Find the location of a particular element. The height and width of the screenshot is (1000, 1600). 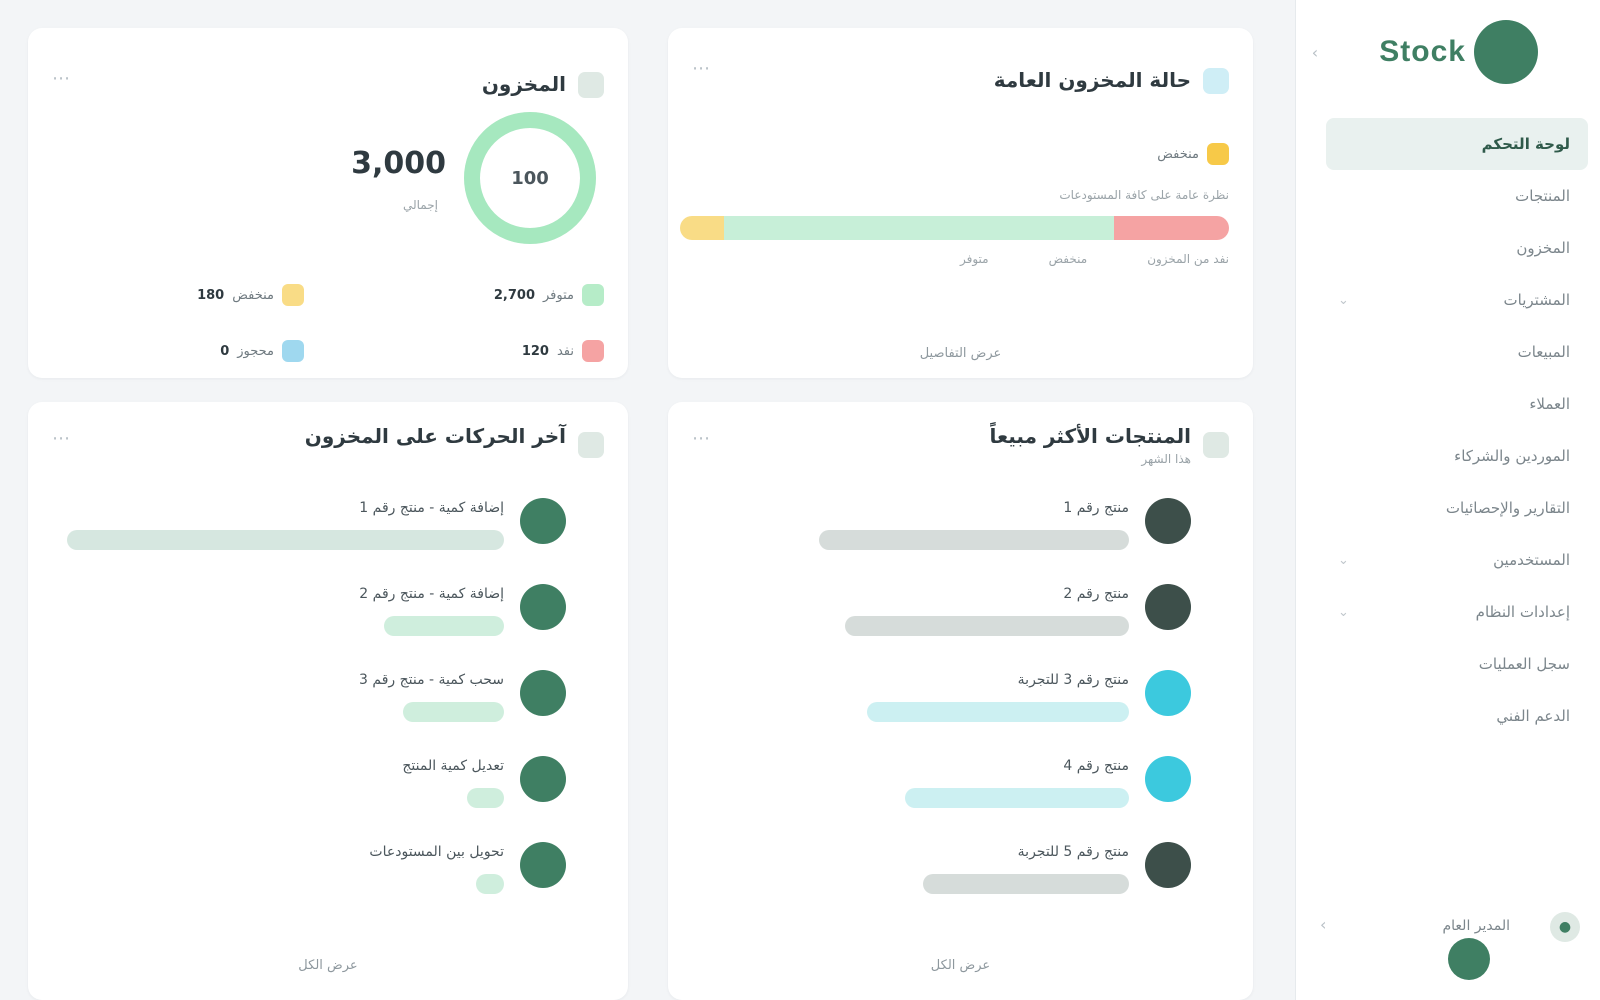

sidebar-item: إعدادات النظام ⌄ is located at coordinates (1457, 612).